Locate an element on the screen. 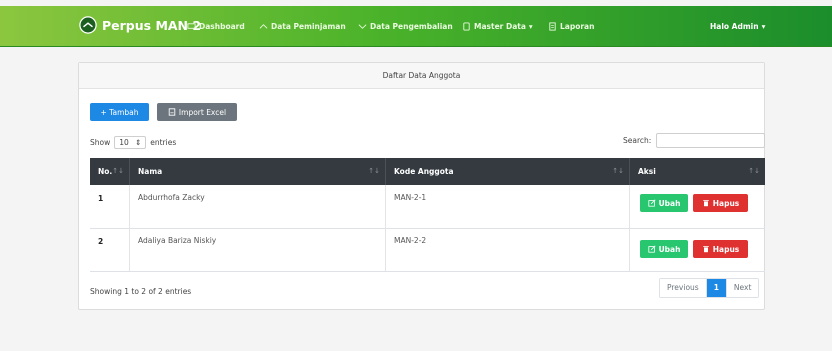  nav-master-data: Master Data ▾ is located at coordinates (497, 26).